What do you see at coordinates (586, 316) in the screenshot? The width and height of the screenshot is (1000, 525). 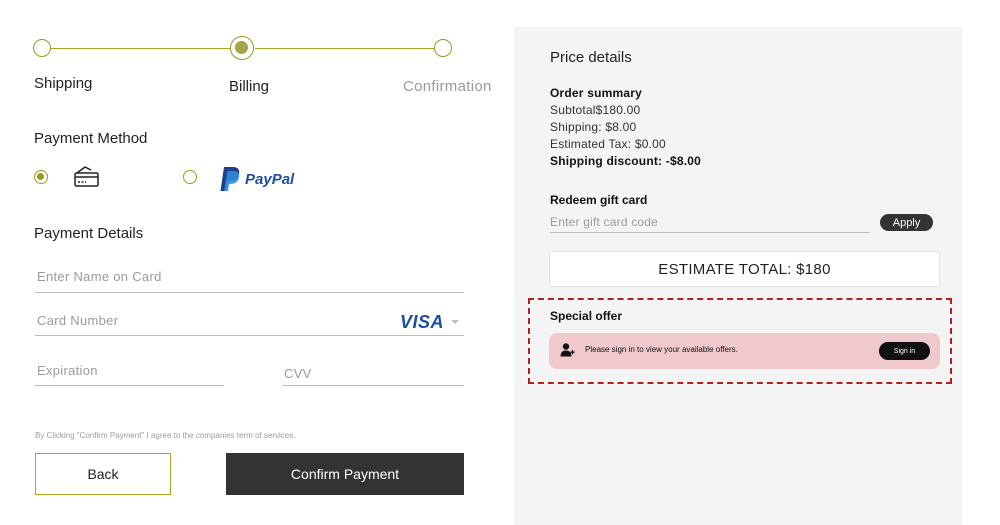 I see `special-offer-title: Special offer` at bounding box center [586, 316].